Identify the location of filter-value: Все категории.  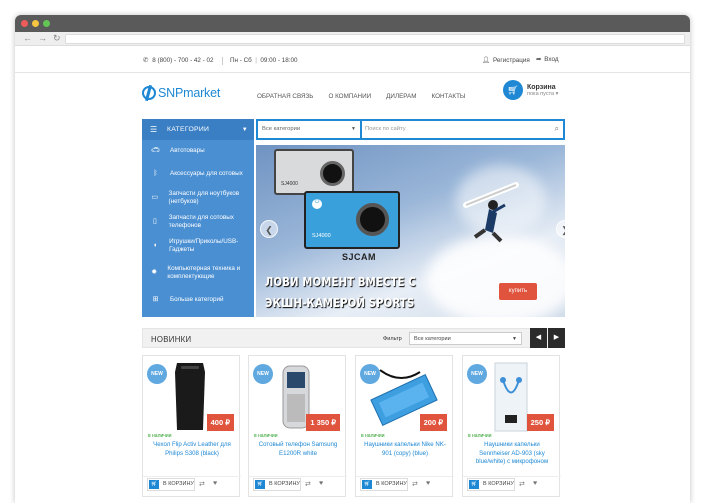
(432, 339).